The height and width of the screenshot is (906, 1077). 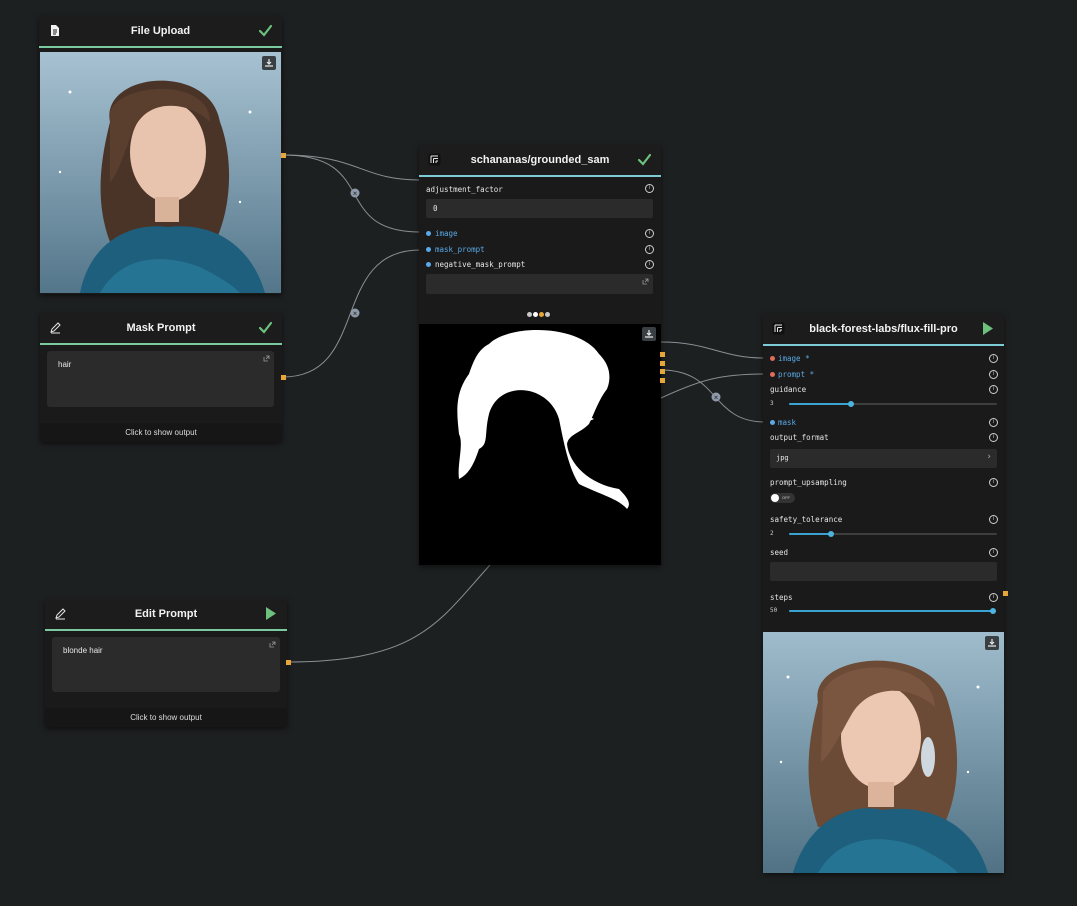 What do you see at coordinates (786, 497) in the screenshot?
I see `toggle-label: OFF` at bounding box center [786, 497].